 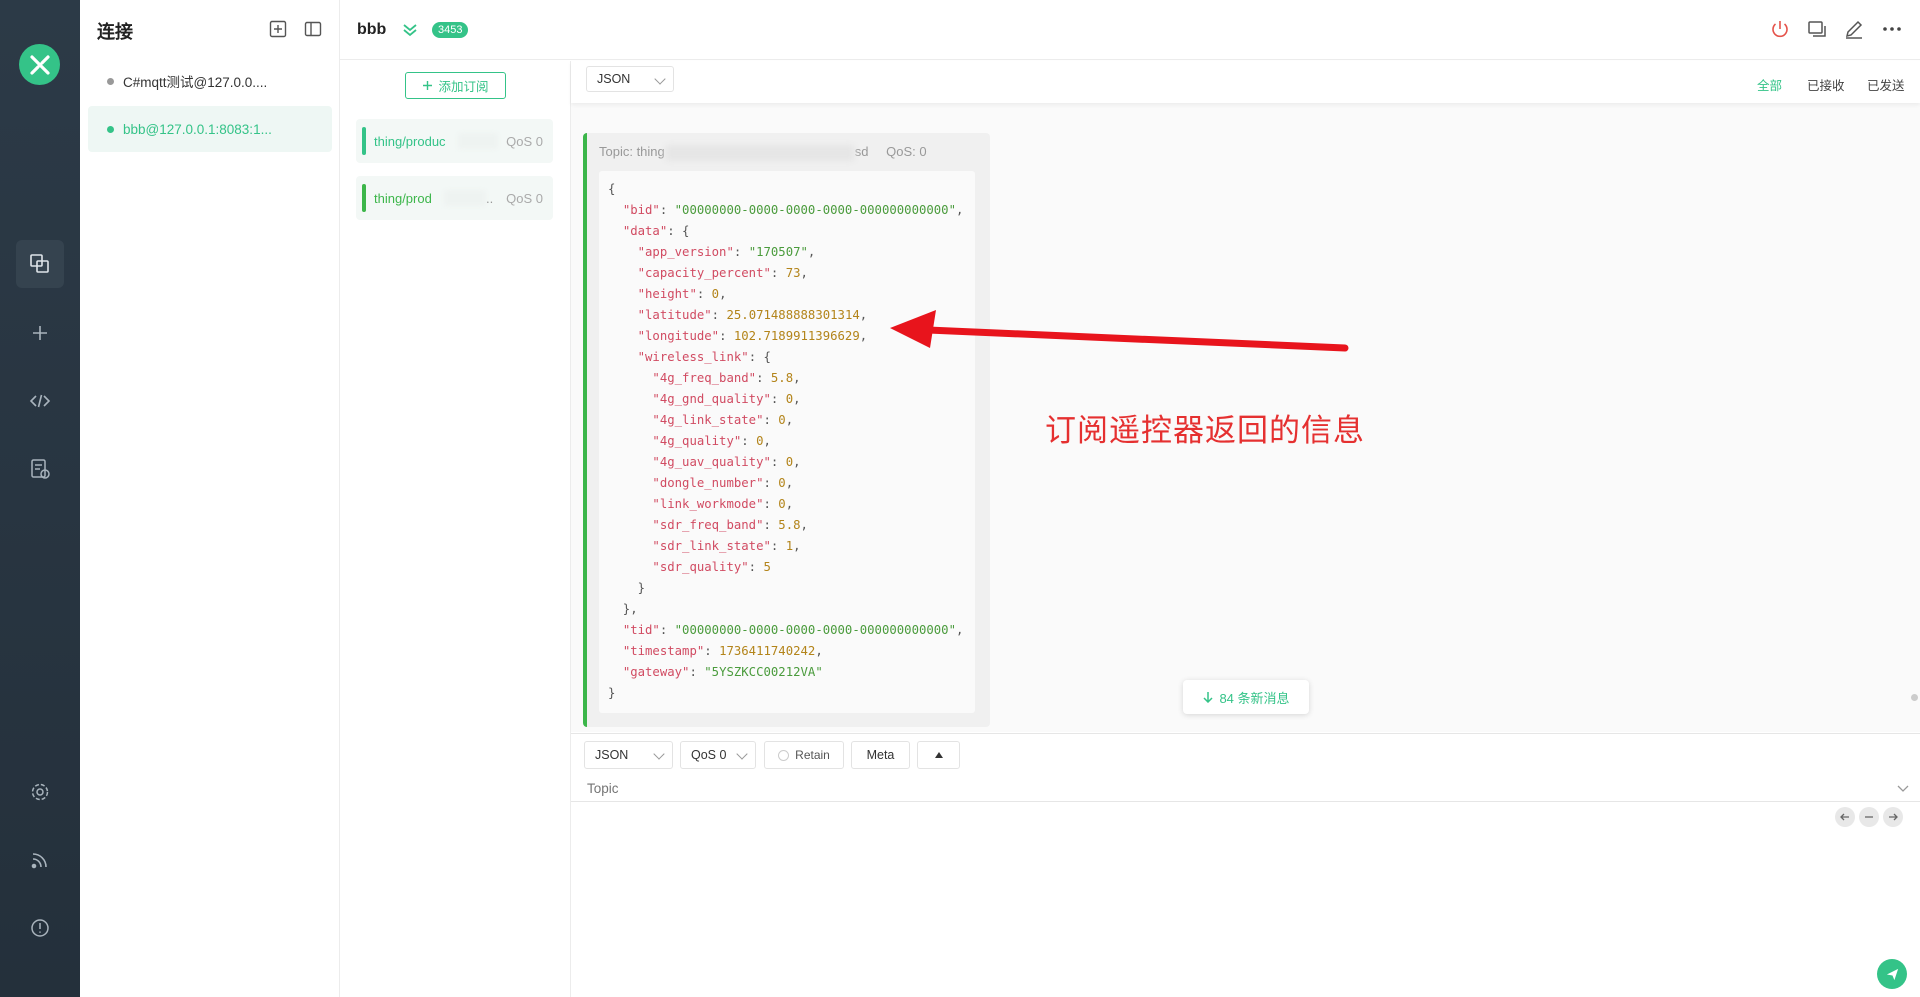 I want to click on meta-button: Meta, so click(x=880, y=755).